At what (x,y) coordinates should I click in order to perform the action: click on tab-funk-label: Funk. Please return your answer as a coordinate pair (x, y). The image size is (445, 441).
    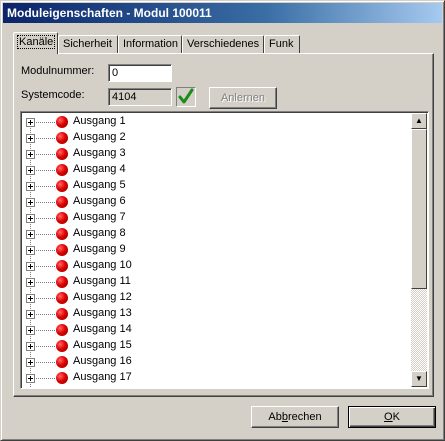
    Looking at the image, I should click on (281, 44).